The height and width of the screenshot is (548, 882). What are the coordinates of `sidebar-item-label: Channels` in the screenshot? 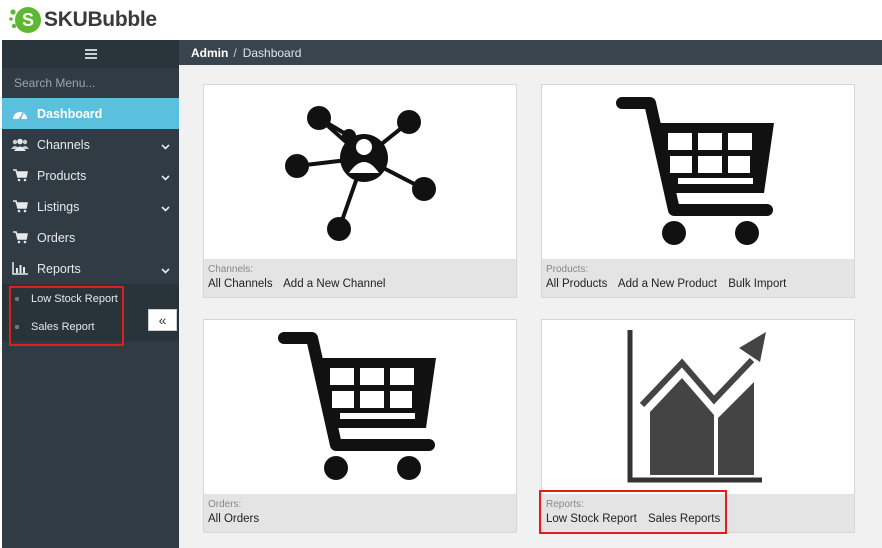 It's located at (63, 144).